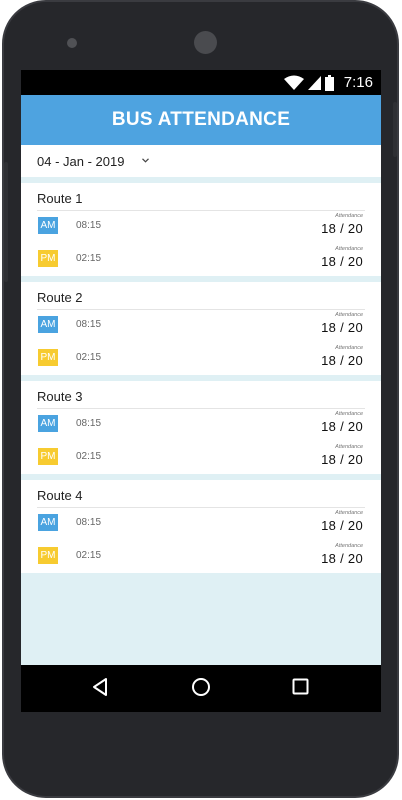  Describe the element at coordinates (72, 43) in the screenshot. I see `sensor-dot` at that location.